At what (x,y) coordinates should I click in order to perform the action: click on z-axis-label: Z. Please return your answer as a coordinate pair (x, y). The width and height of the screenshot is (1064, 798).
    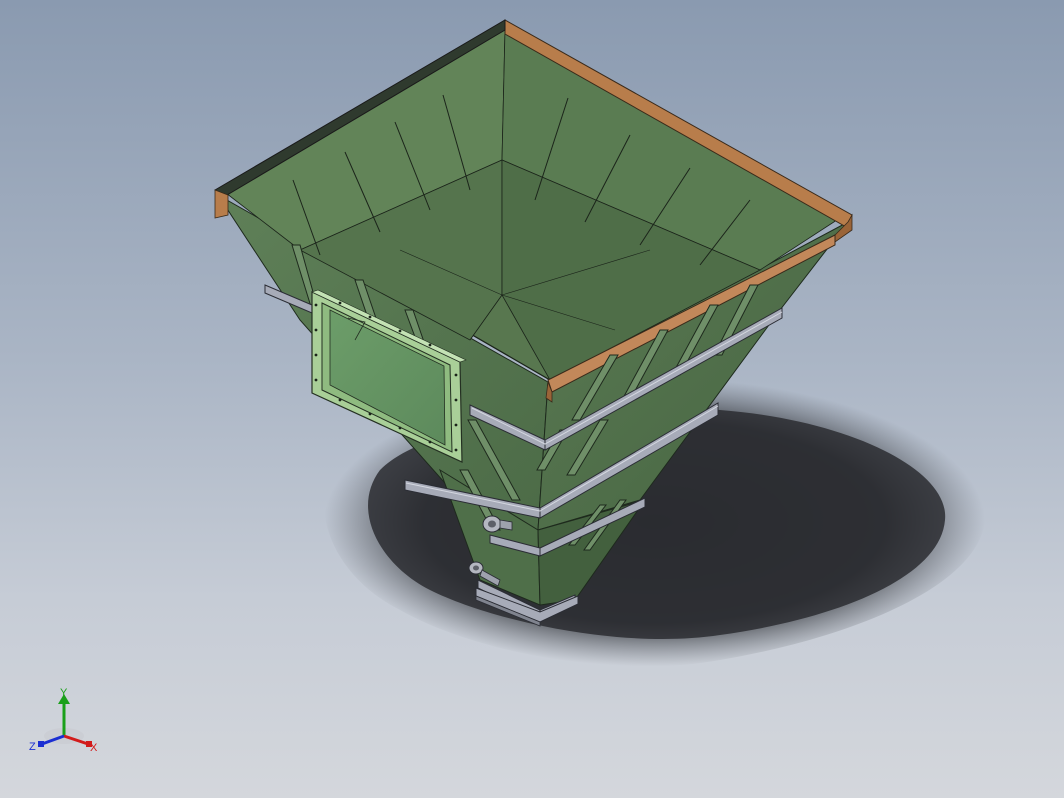
    Looking at the image, I should click on (32, 747).